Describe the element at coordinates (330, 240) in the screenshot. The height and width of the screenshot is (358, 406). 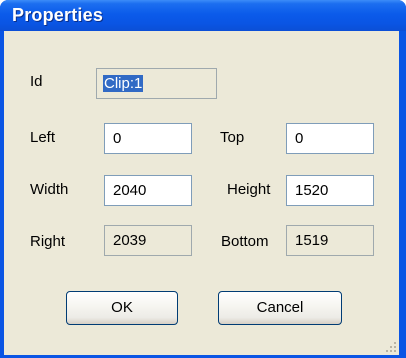
I see `bottom-field: 1519` at that location.